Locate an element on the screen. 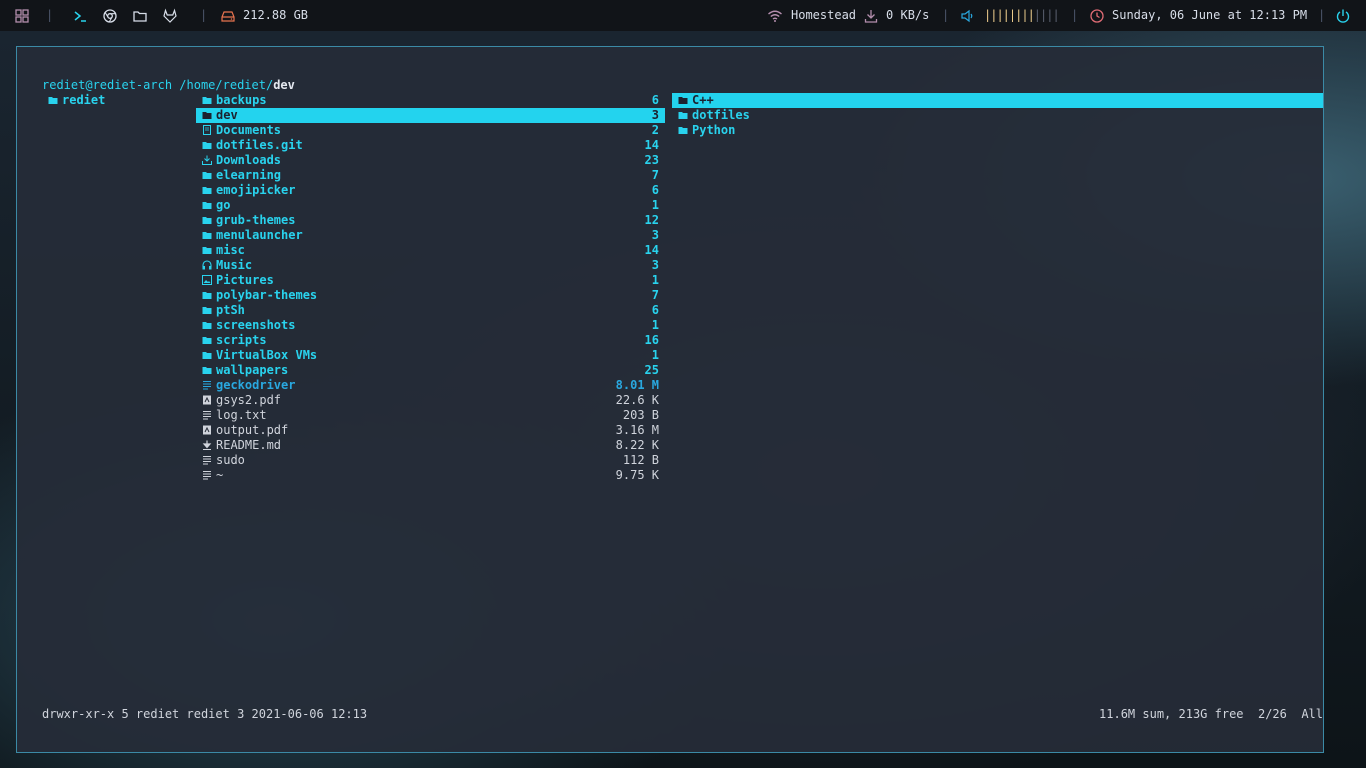 Image resolution: width=1366 pixels, height=768 pixels. file-list-item: grub-themes 12 is located at coordinates (430, 220).